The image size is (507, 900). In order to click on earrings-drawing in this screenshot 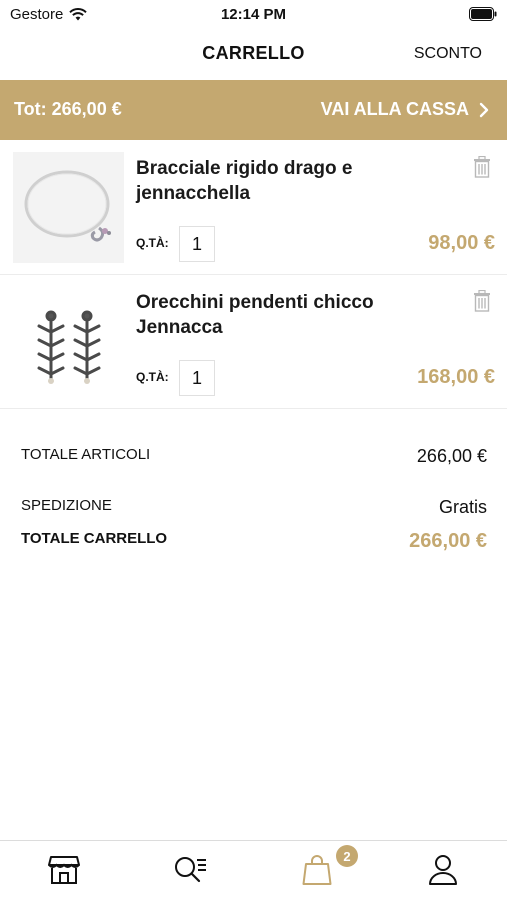, I will do `click(69, 347)`.